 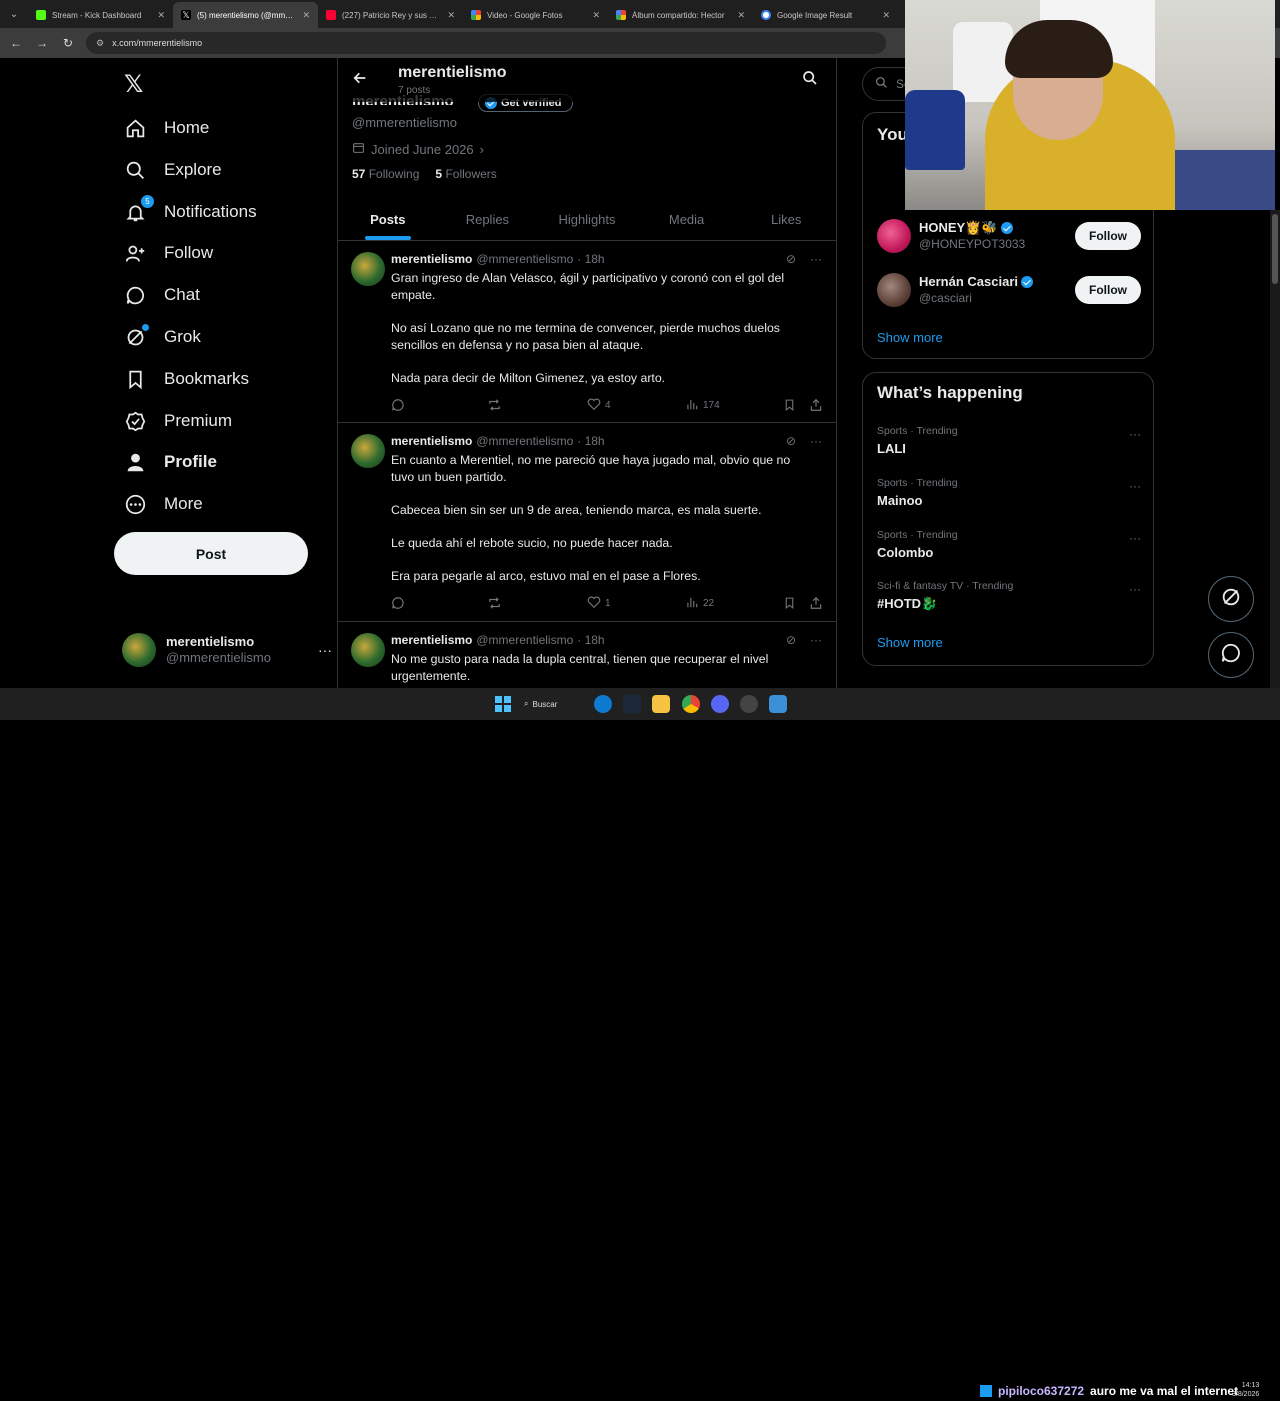 I want to click on trend-item: Sports · Trending LALI ···, so click(x=1009, y=440).